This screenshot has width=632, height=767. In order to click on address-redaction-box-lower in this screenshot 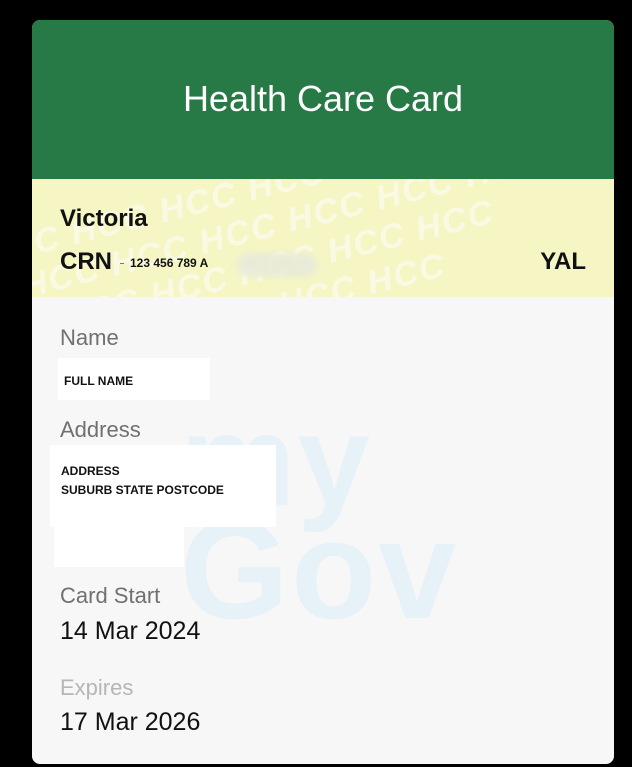, I will do `click(119, 547)`.